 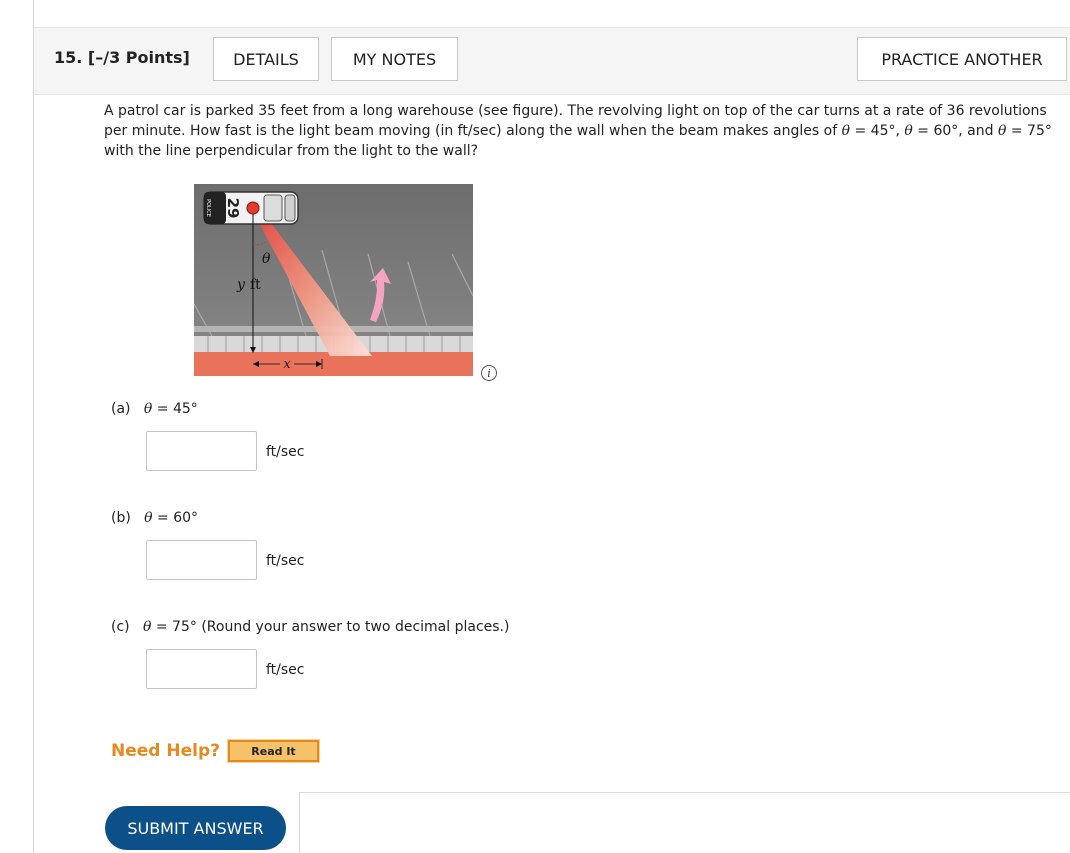 What do you see at coordinates (285, 670) in the screenshot?
I see `unit-label-c: ft/sec` at bounding box center [285, 670].